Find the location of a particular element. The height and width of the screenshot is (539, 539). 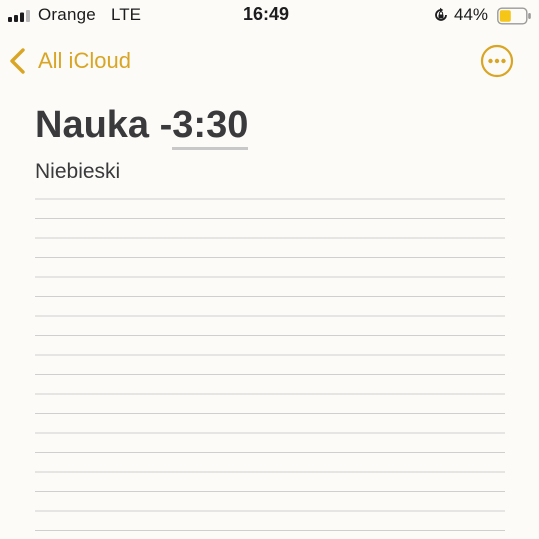

note-title: Nauka -3:30 is located at coordinates (142, 127).